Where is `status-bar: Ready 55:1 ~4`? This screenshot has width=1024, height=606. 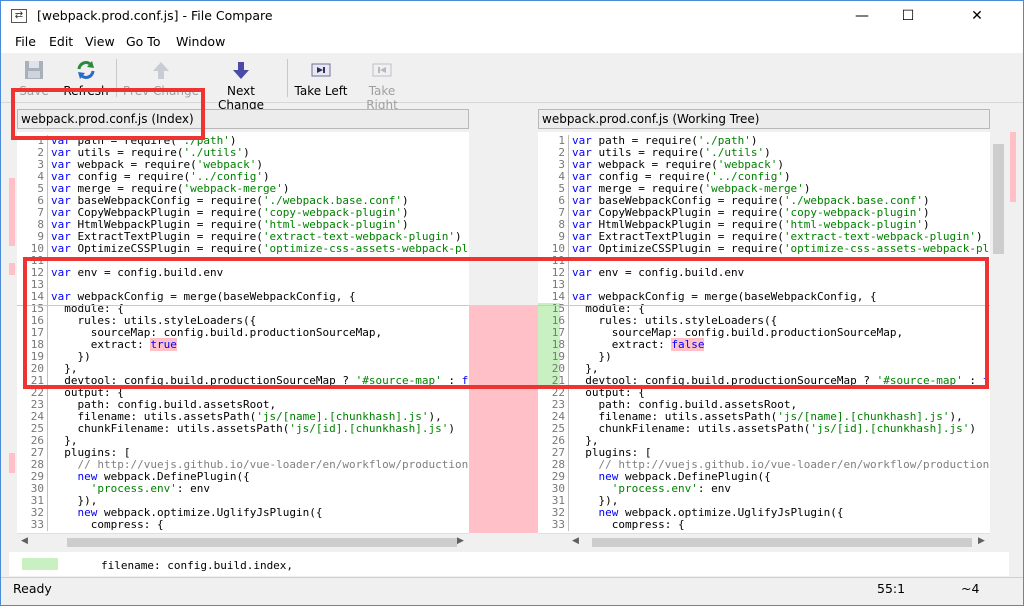
status-bar: Ready 55:1 ~4 is located at coordinates (512, 588).